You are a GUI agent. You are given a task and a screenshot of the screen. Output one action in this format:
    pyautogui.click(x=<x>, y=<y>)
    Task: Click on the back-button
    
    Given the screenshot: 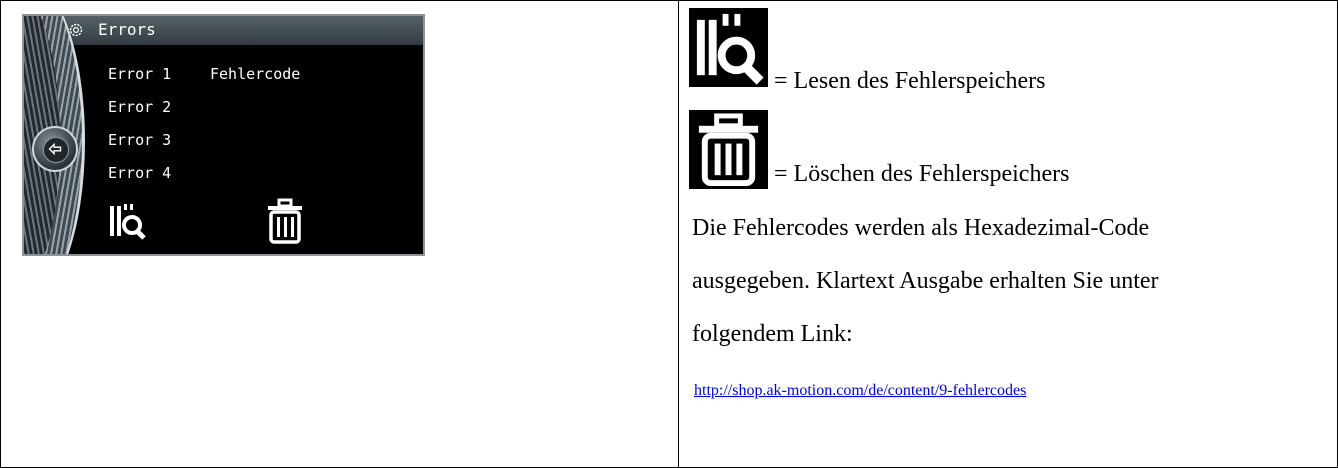 What is the action you would take?
    pyautogui.click(x=55, y=149)
    